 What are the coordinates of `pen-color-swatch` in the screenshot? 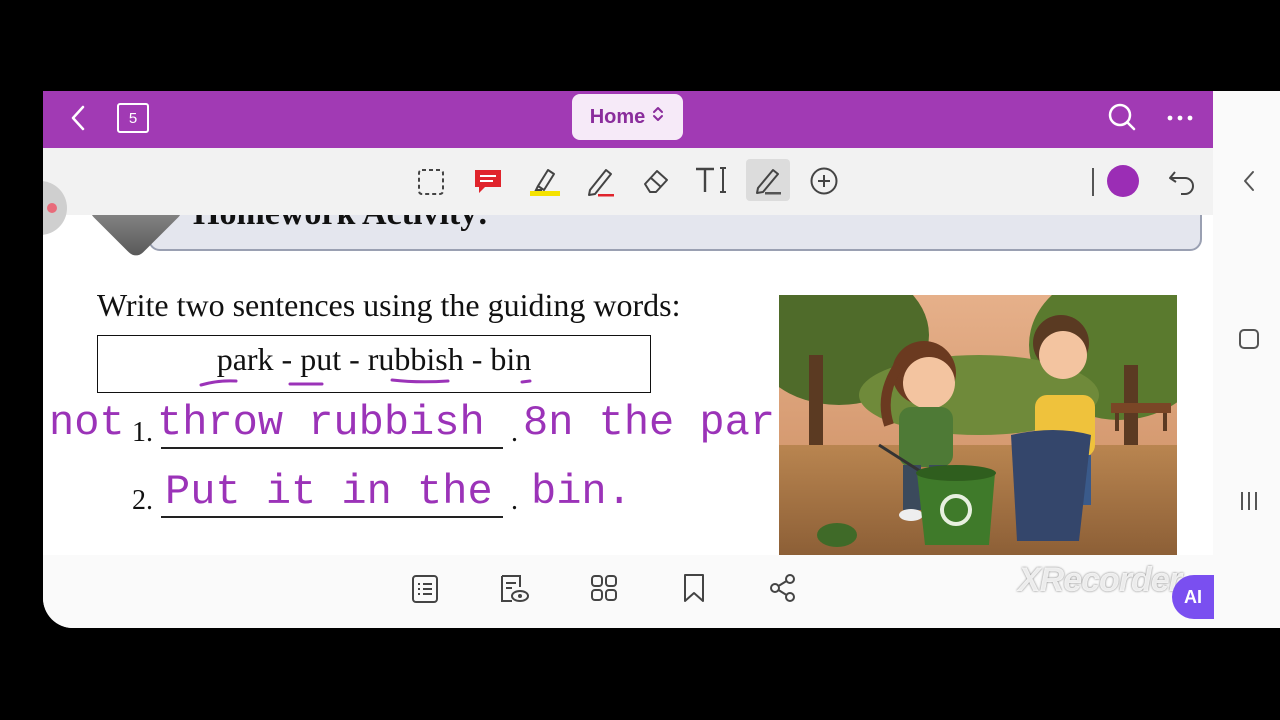 It's located at (1123, 181).